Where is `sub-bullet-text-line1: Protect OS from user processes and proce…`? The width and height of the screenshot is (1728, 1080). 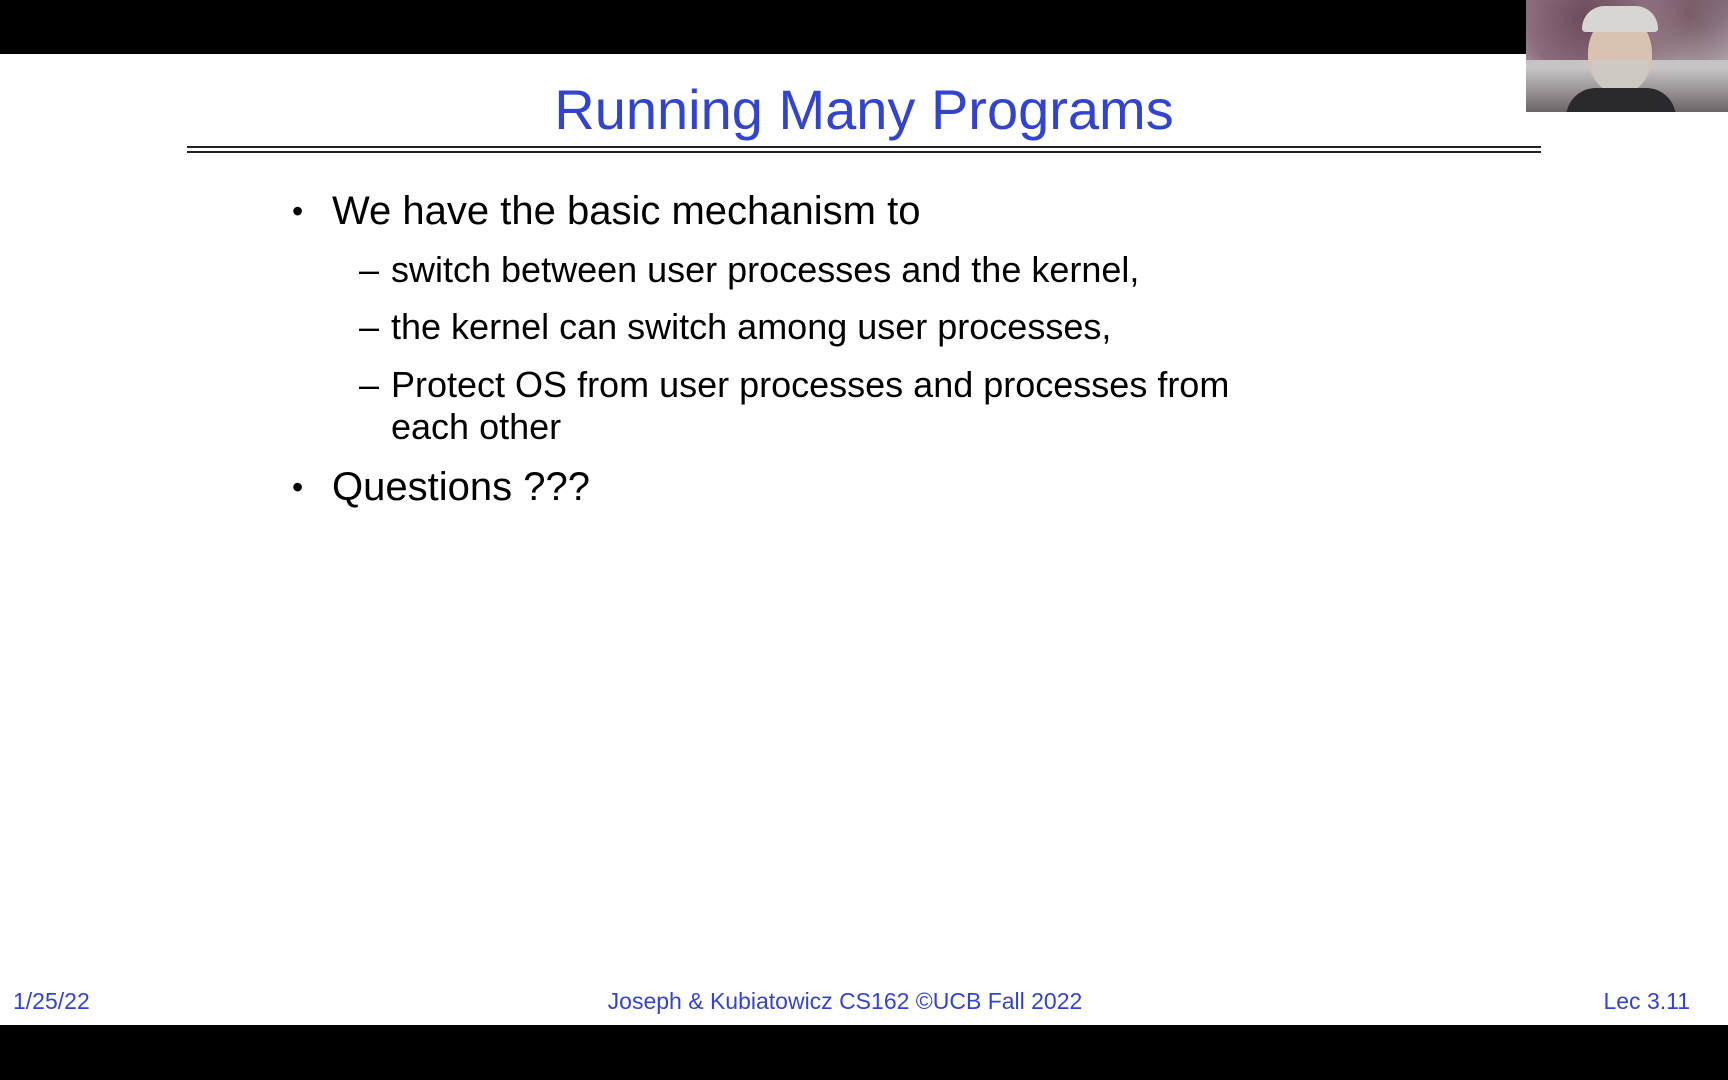 sub-bullet-text-line1: Protect OS from user processes and proce… is located at coordinates (810, 384).